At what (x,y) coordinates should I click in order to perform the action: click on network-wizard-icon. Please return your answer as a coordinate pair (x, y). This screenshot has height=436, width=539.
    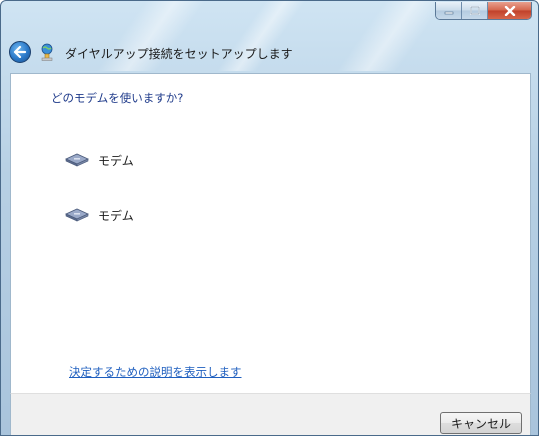
    Looking at the image, I should click on (47, 52).